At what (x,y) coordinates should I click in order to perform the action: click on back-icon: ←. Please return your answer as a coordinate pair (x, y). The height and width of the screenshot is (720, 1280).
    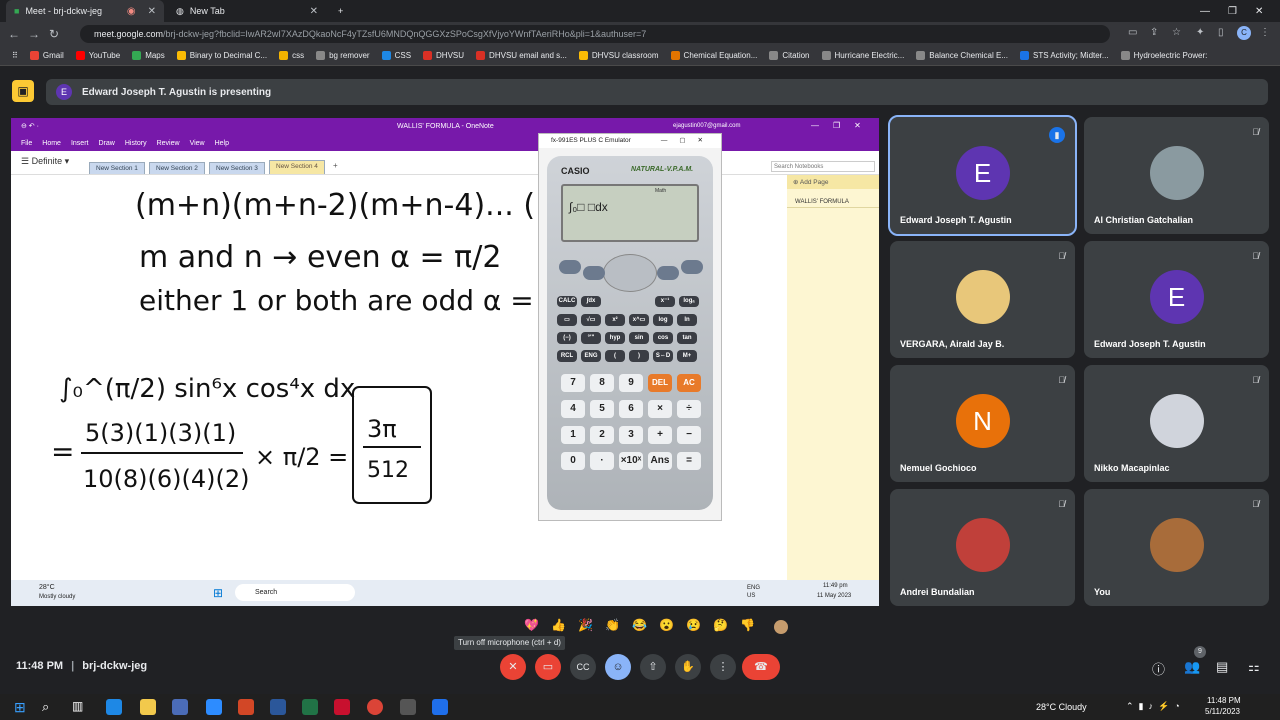
    Looking at the image, I should click on (14, 34).